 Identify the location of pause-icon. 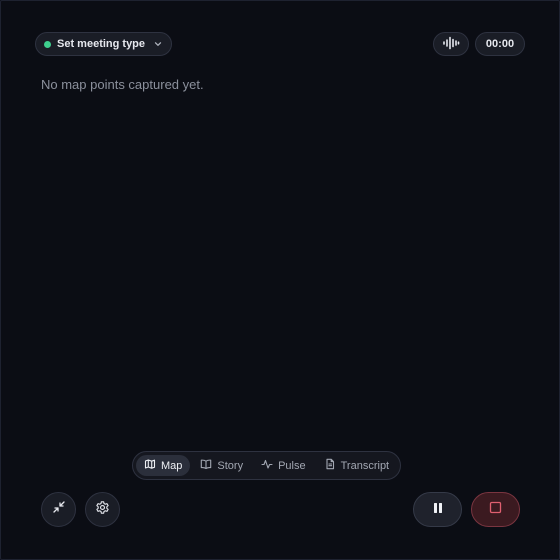
(438, 510).